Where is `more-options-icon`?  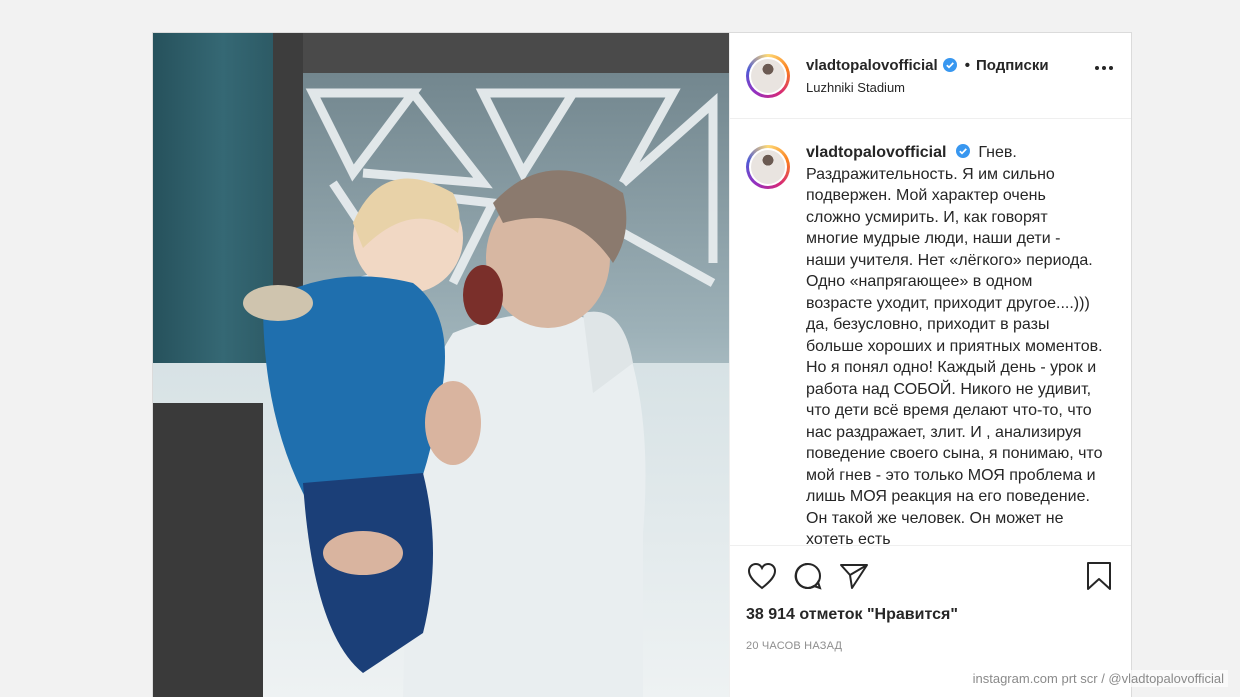
more-options-icon is located at coordinates (1104, 68).